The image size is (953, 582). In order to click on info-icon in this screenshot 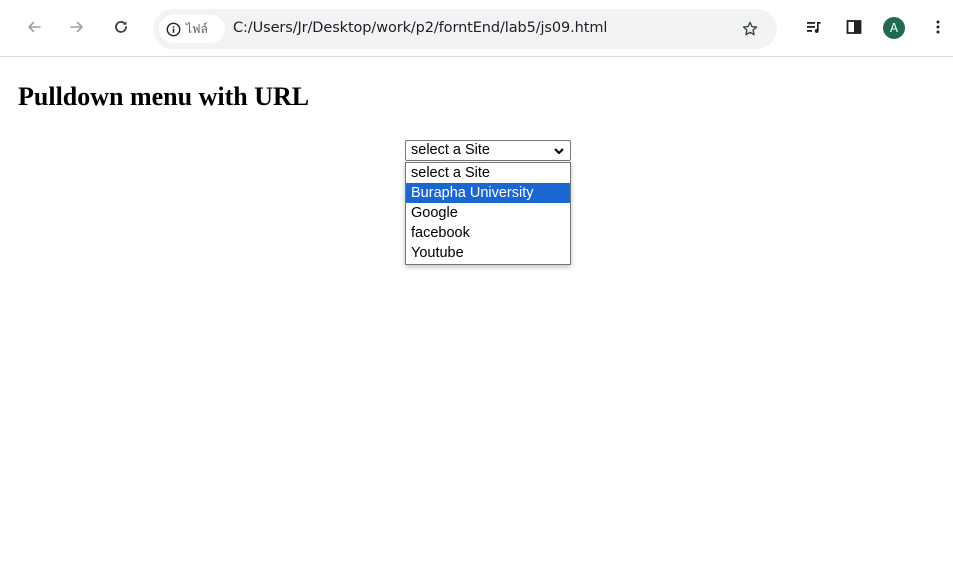, I will do `click(173, 29)`.